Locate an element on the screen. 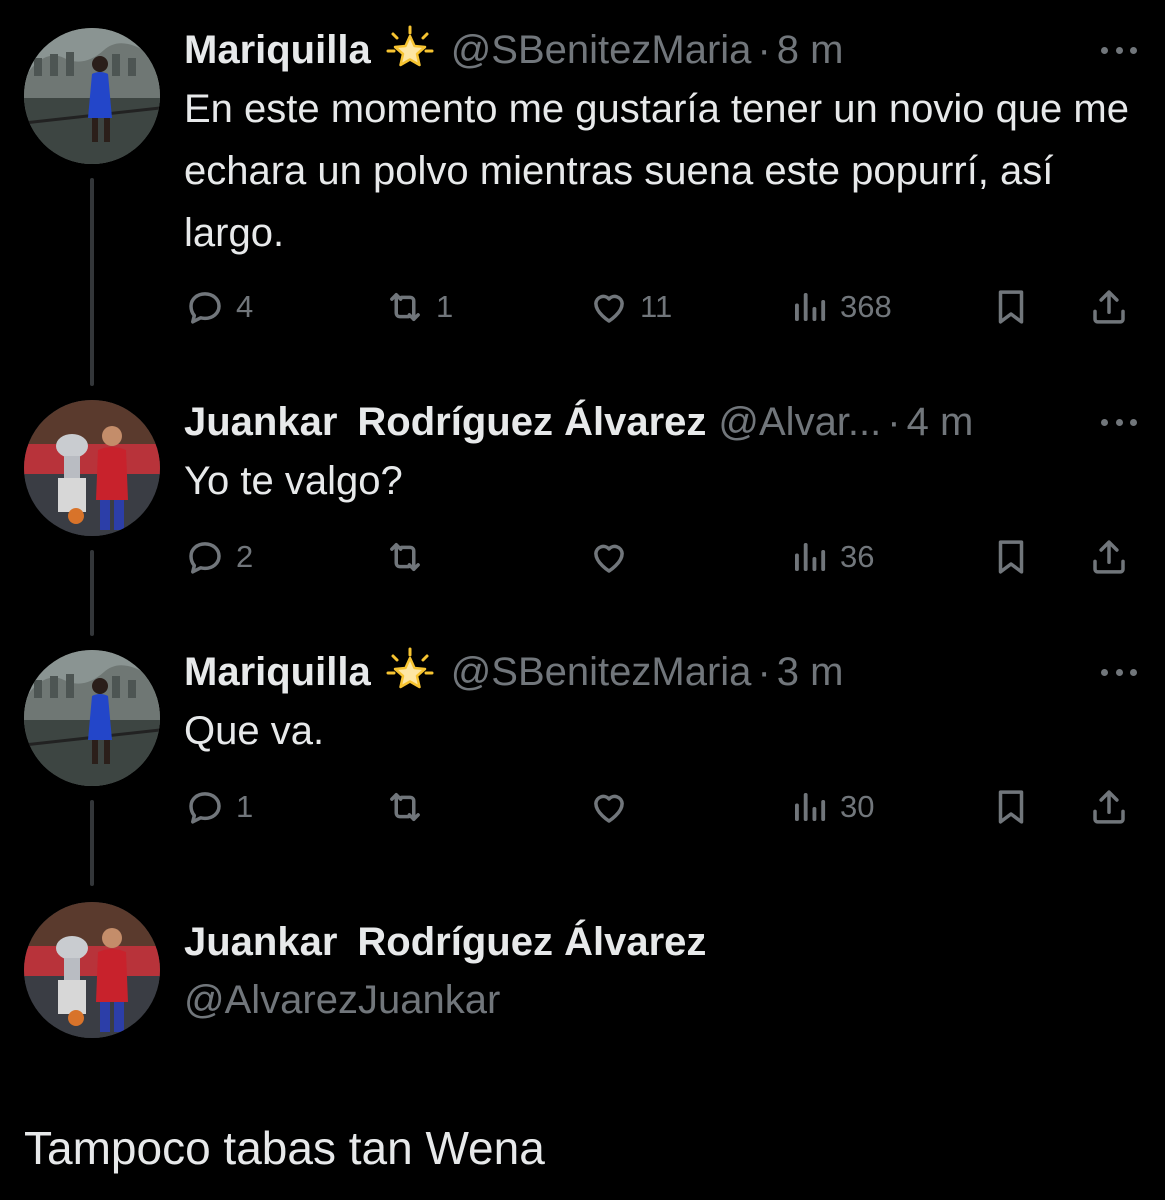 The height and width of the screenshot is (1200, 1165). views-button: 368 is located at coordinates (840, 307).